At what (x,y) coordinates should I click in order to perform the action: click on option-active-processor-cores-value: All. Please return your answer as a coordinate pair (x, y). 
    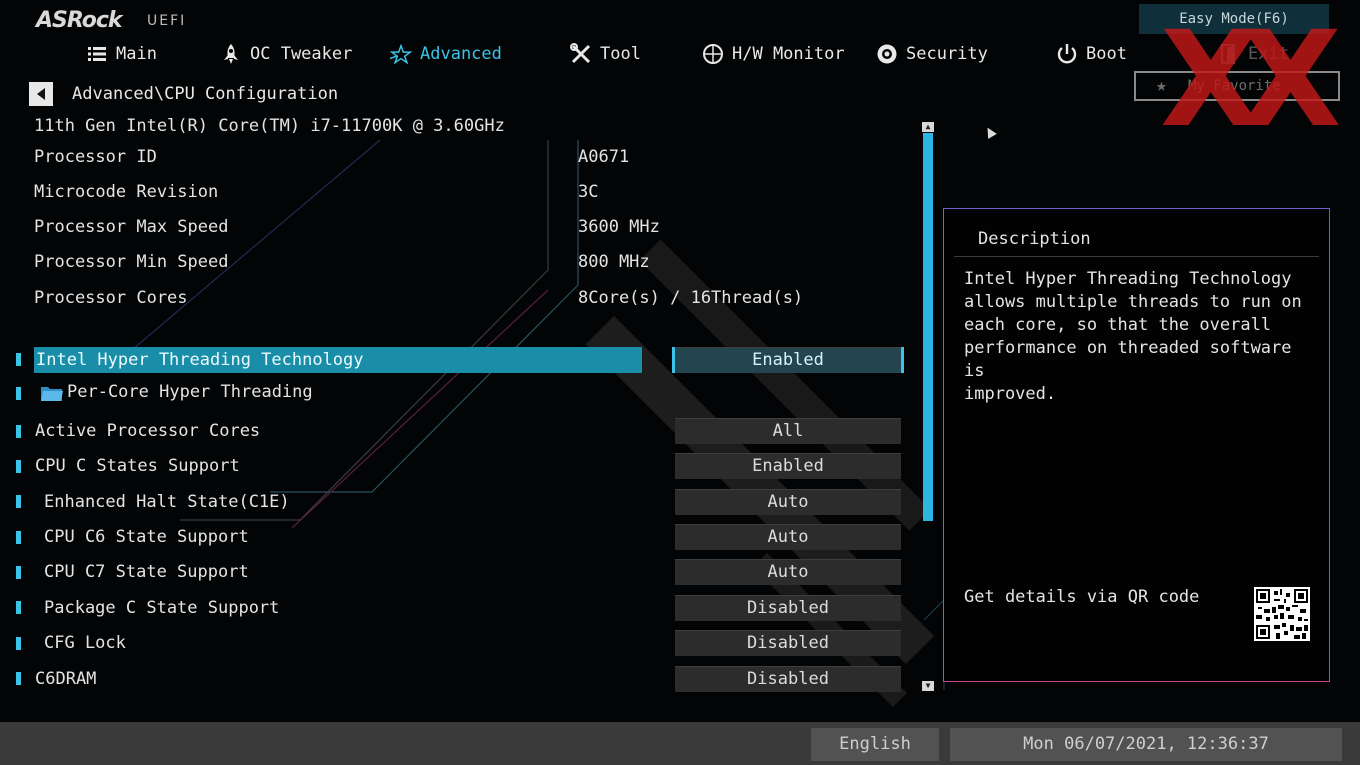
    Looking at the image, I should click on (788, 431).